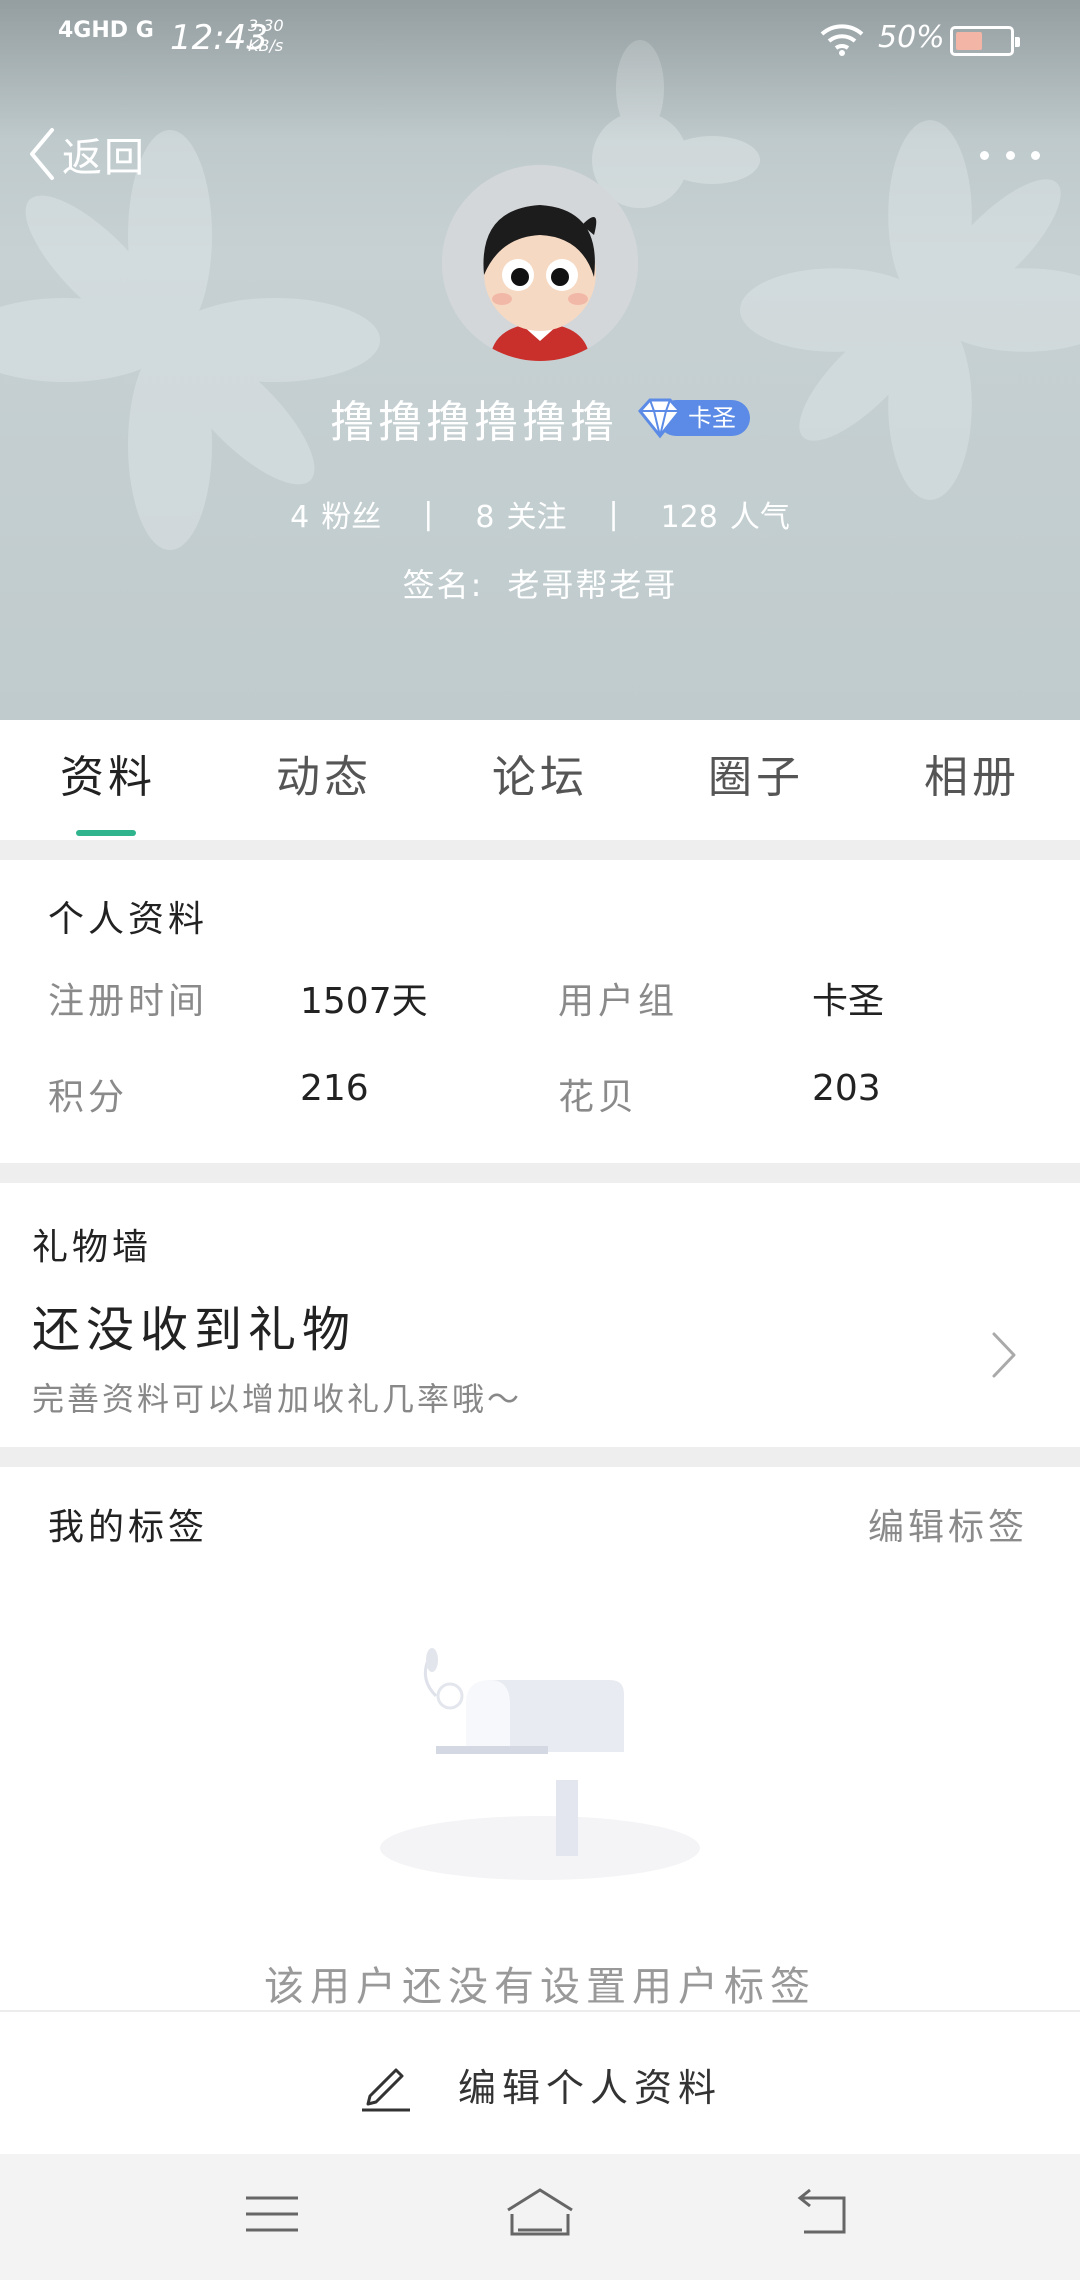  I want to click on signature-label: 签名:, so click(443, 585).